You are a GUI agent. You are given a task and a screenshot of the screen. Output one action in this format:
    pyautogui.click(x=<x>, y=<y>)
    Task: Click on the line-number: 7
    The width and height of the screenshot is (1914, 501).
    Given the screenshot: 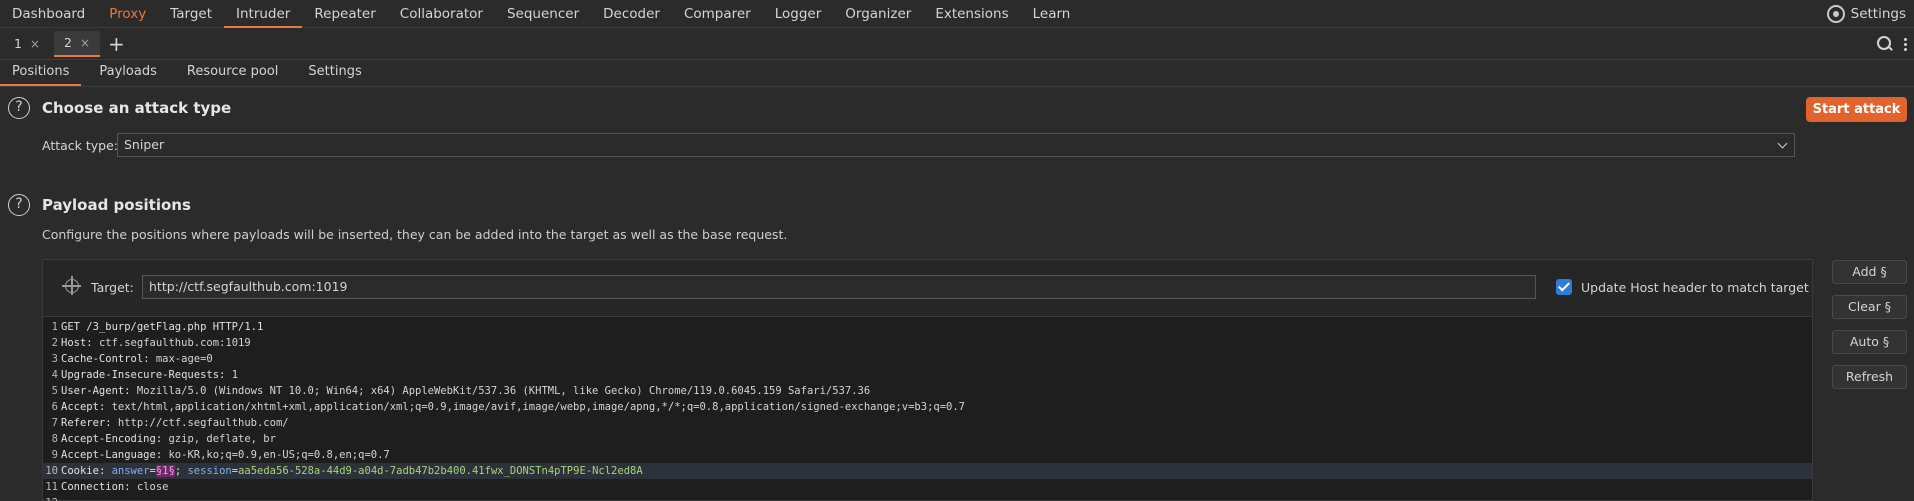 What is the action you would take?
    pyautogui.click(x=54, y=423)
    